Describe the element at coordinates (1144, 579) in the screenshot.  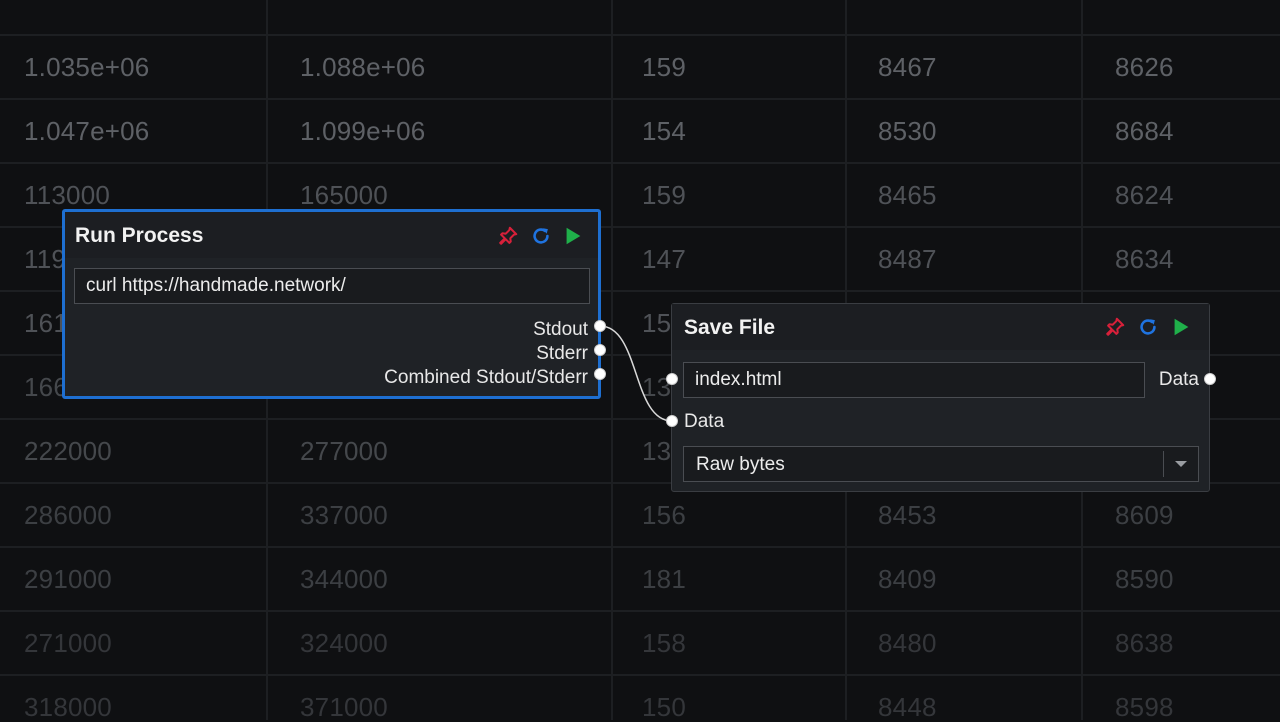
I see `table-cell: 8590` at that location.